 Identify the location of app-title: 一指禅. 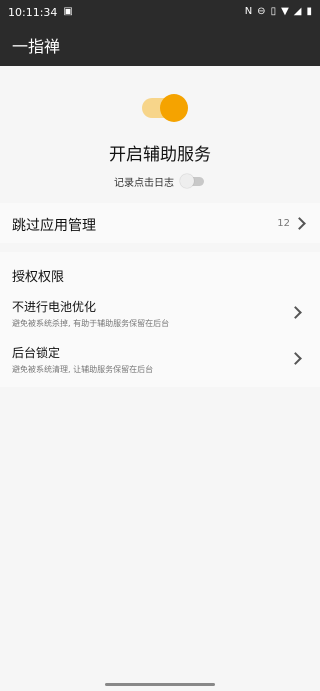
(36, 46).